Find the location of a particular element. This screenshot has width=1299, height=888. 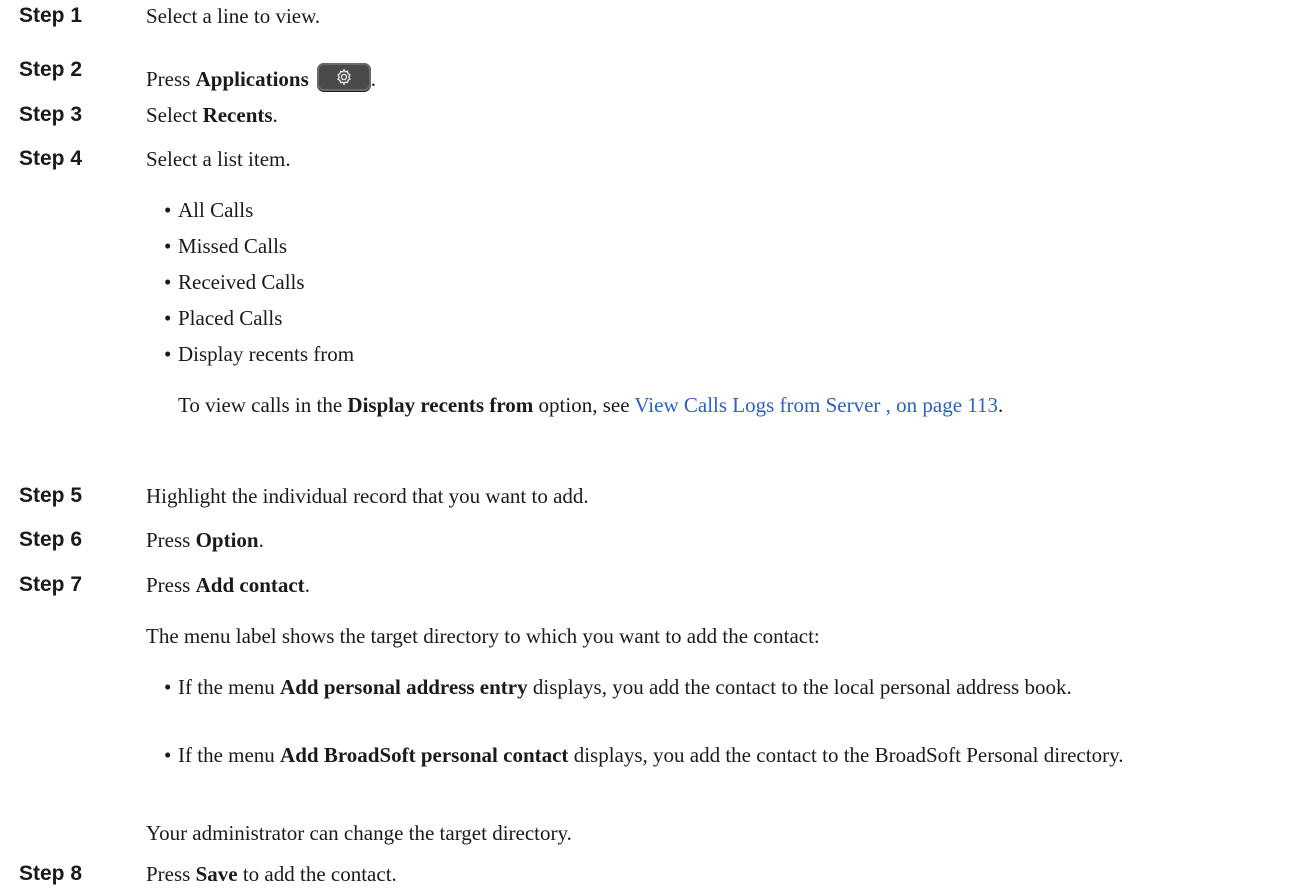

list-item-label: Missed Calls is located at coordinates (233, 246).